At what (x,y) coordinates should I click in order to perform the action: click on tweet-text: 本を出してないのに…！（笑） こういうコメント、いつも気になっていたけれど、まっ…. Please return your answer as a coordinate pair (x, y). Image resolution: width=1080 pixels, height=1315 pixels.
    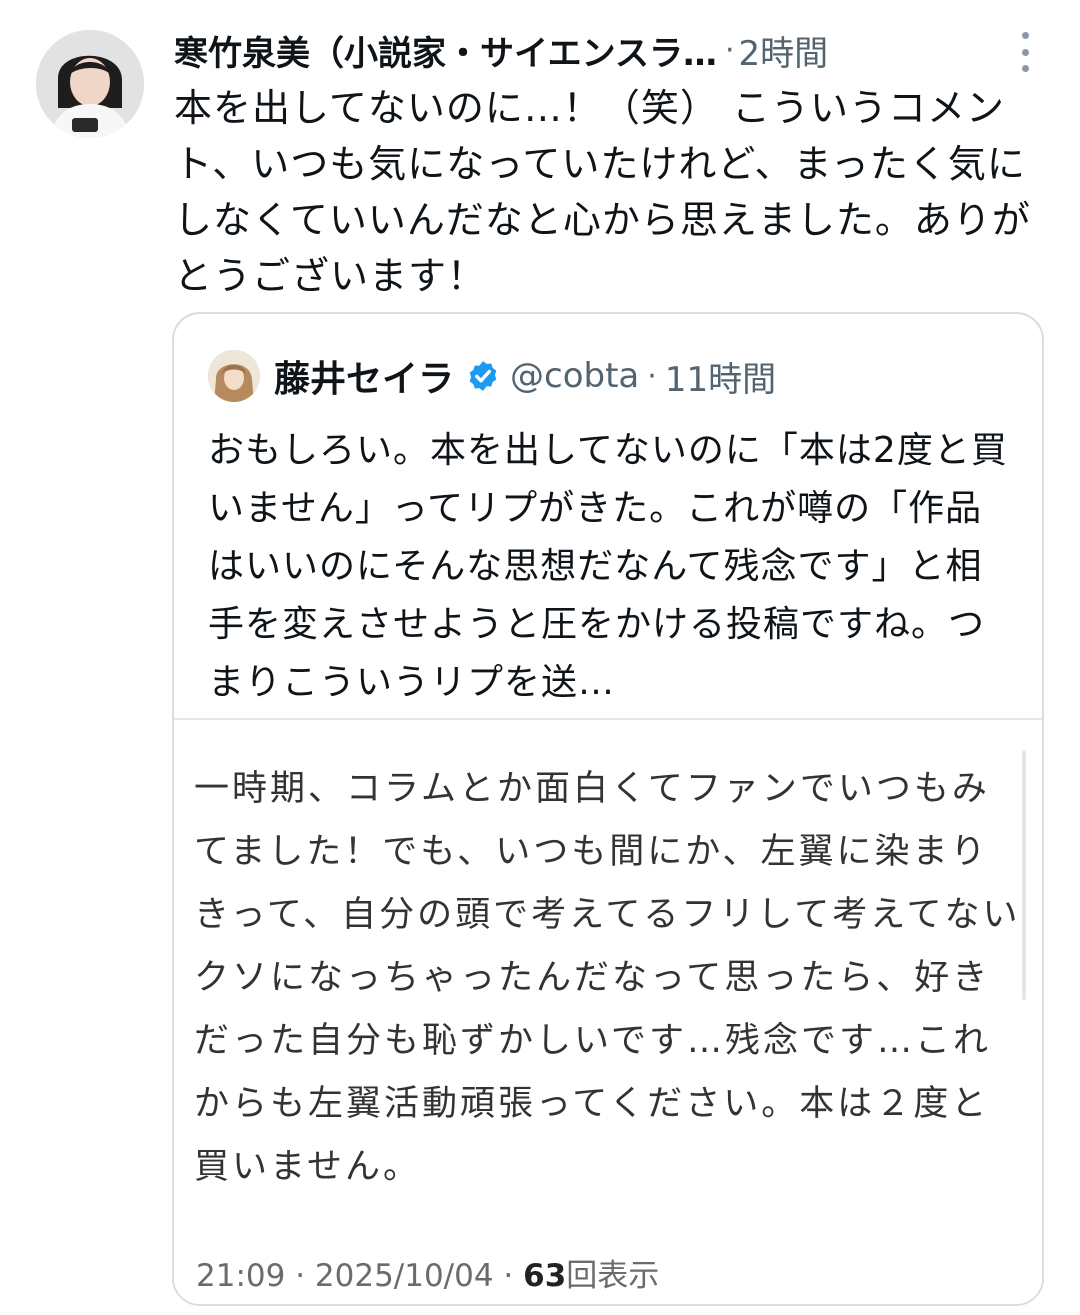
    Looking at the image, I should click on (602, 192).